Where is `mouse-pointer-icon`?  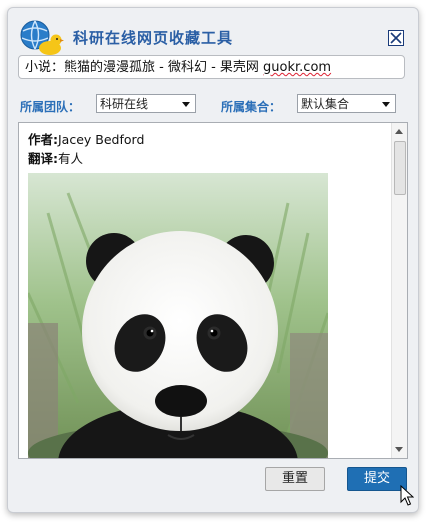
mouse-pointer-icon is located at coordinates (407, 495).